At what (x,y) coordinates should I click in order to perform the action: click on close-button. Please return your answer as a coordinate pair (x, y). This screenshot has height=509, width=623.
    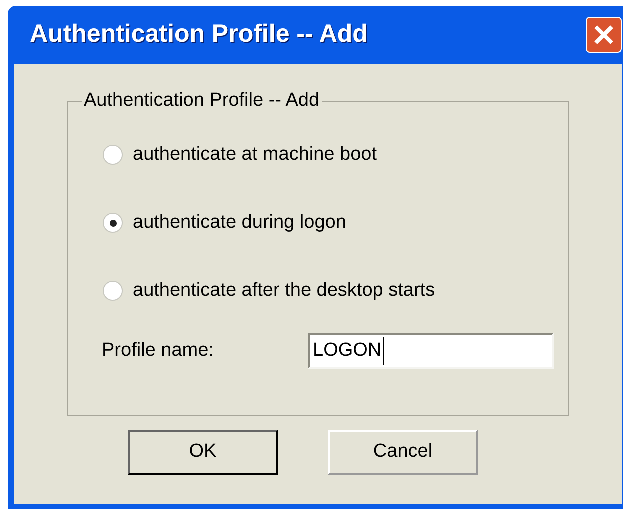
    Looking at the image, I should click on (604, 35).